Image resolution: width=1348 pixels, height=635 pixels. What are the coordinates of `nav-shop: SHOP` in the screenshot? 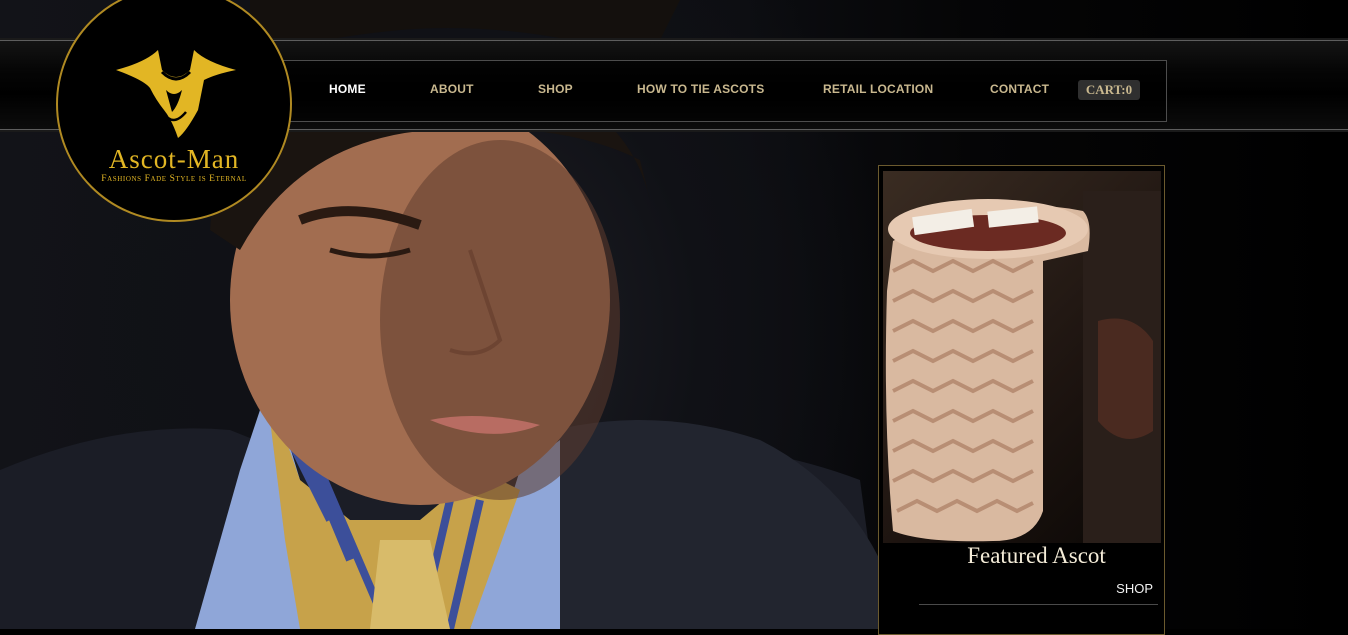 It's located at (555, 89).